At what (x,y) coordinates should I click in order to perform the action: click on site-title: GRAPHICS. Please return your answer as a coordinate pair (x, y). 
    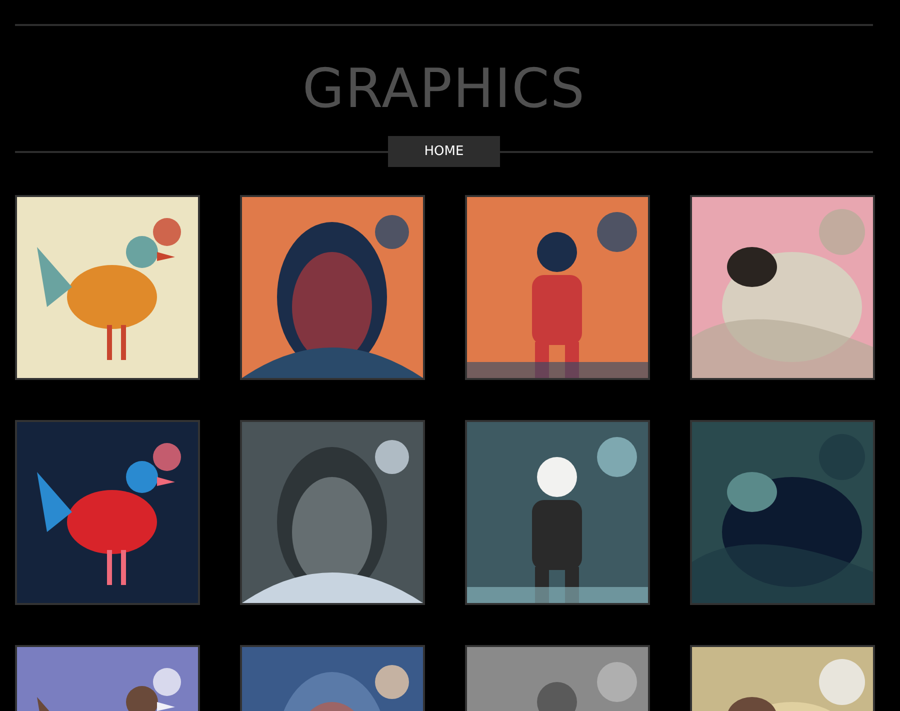
    Looking at the image, I should click on (444, 89).